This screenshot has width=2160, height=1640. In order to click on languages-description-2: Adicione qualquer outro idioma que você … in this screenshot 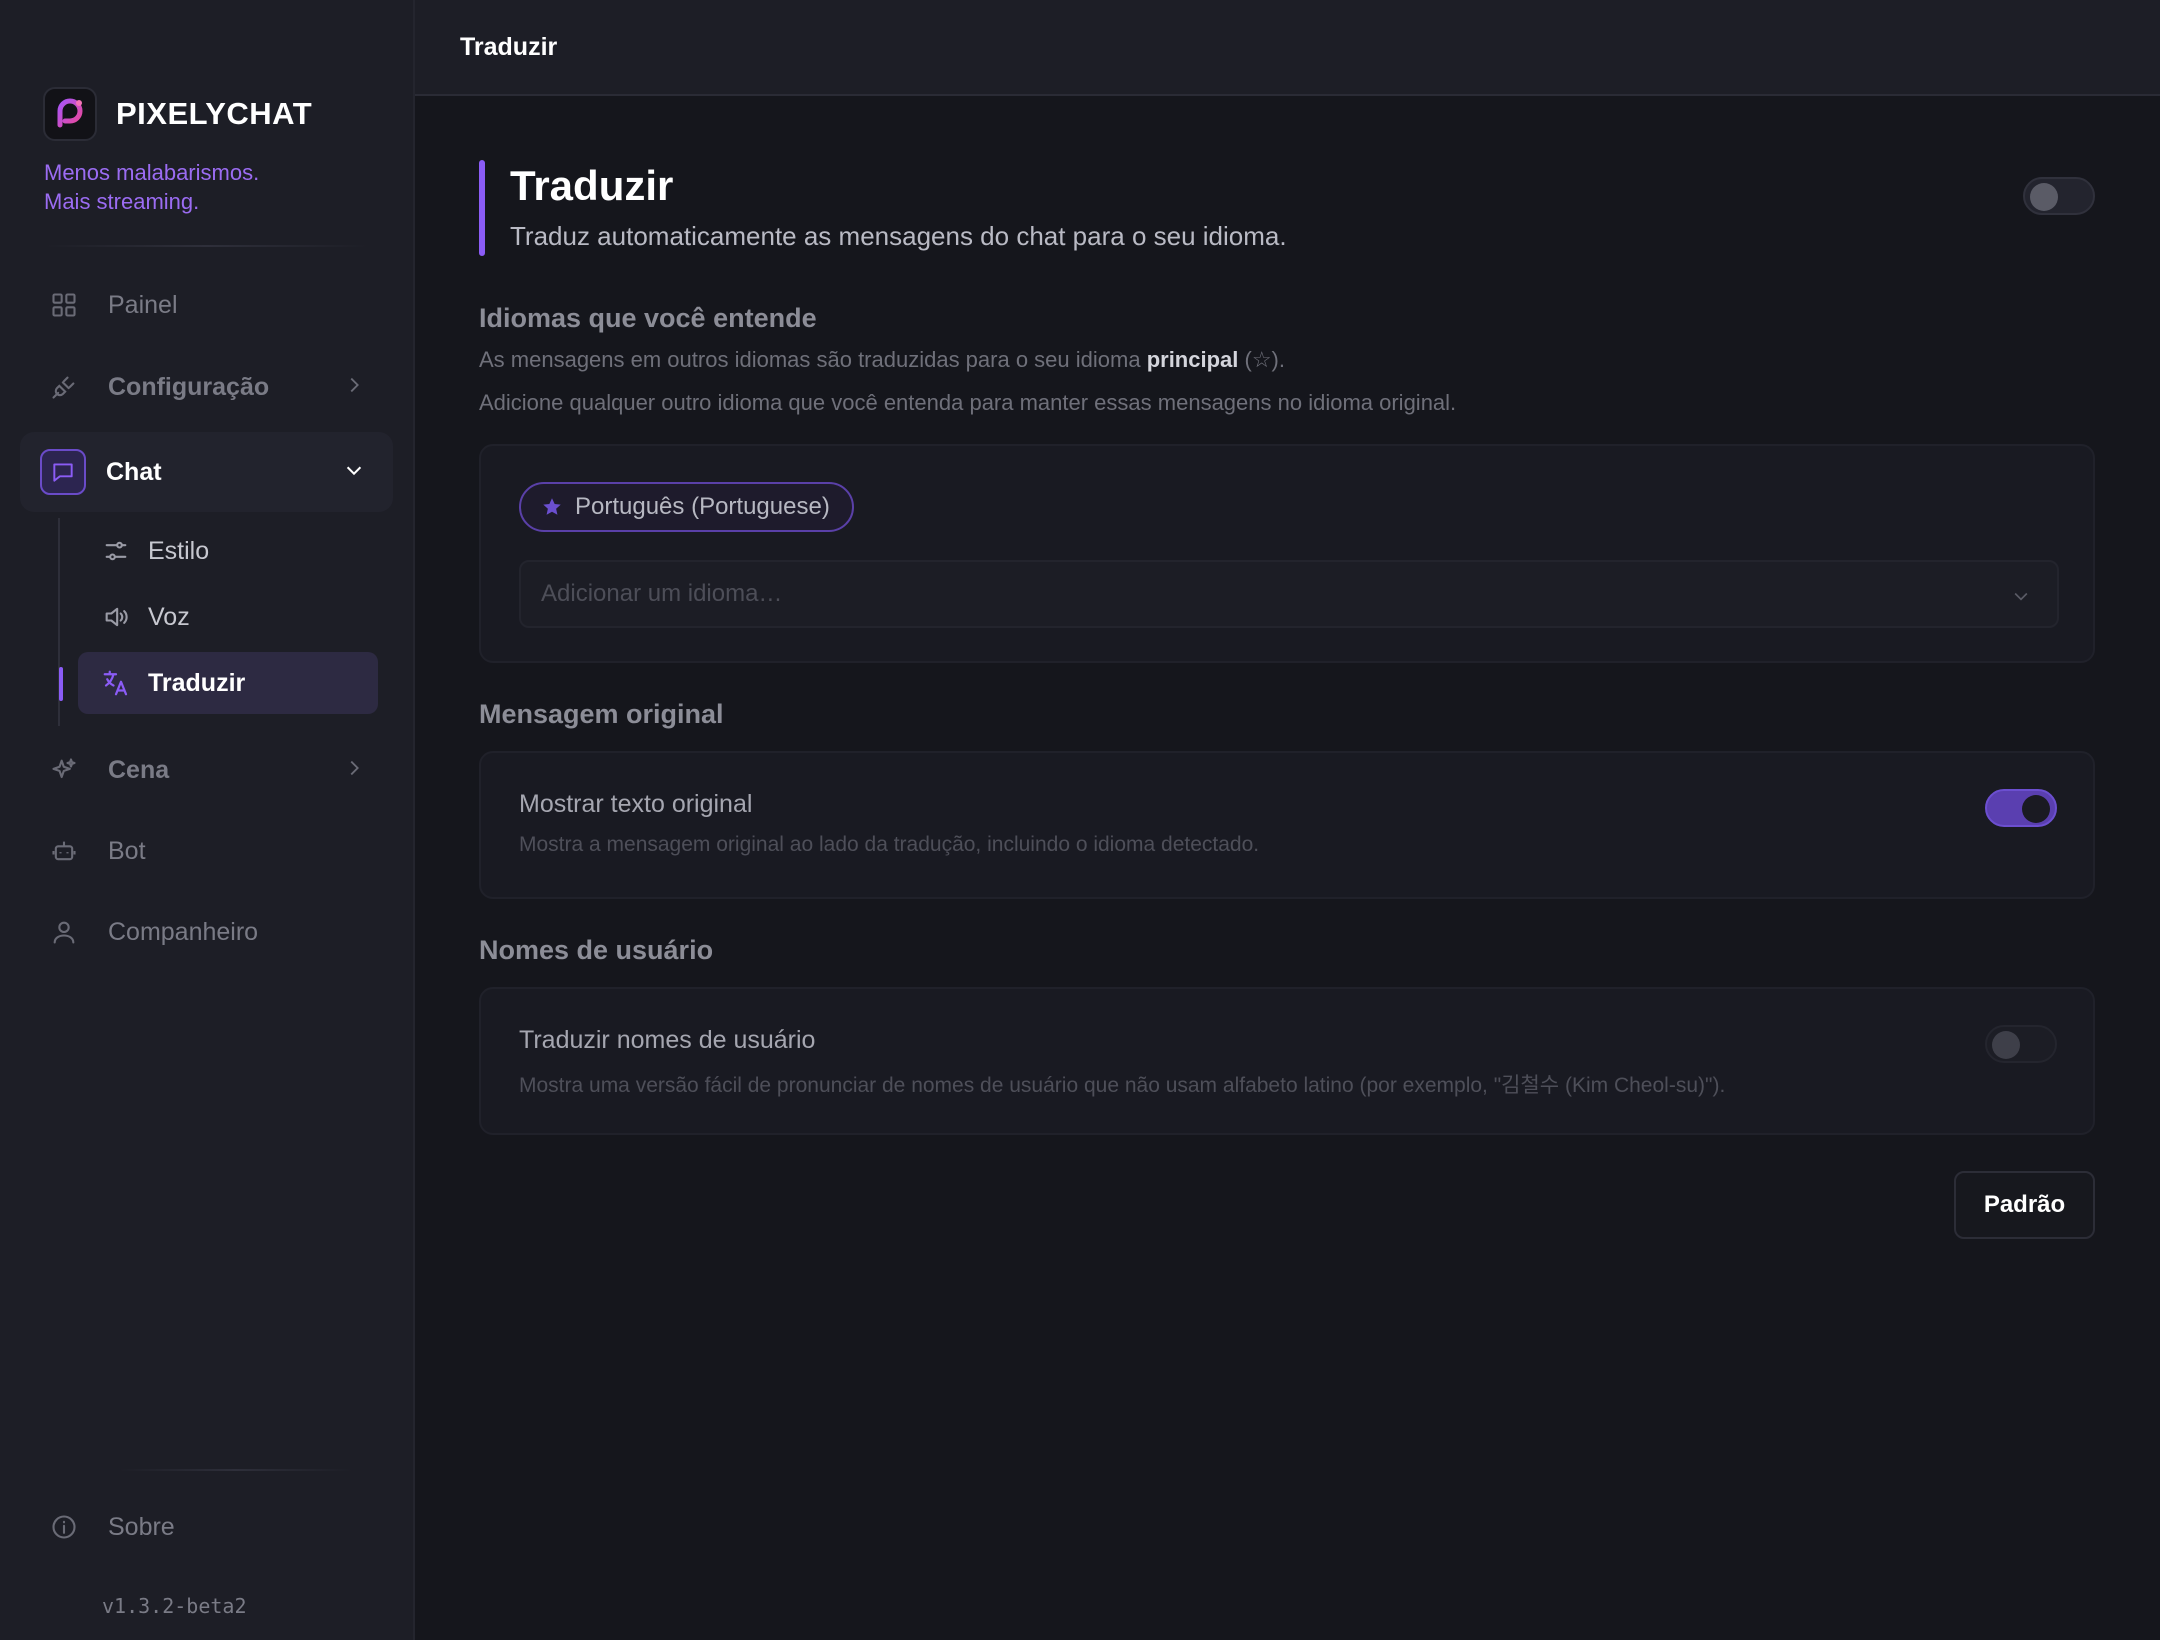, I will do `click(968, 402)`.